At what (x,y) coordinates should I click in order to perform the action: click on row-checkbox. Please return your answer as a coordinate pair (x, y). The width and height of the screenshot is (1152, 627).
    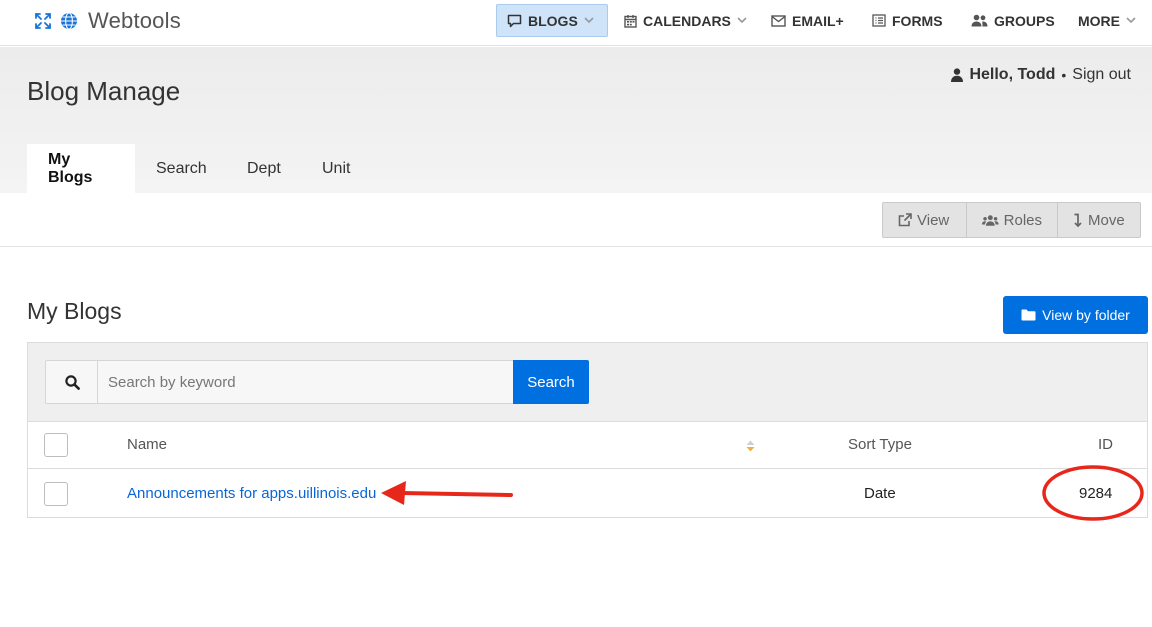
    Looking at the image, I should click on (56, 494).